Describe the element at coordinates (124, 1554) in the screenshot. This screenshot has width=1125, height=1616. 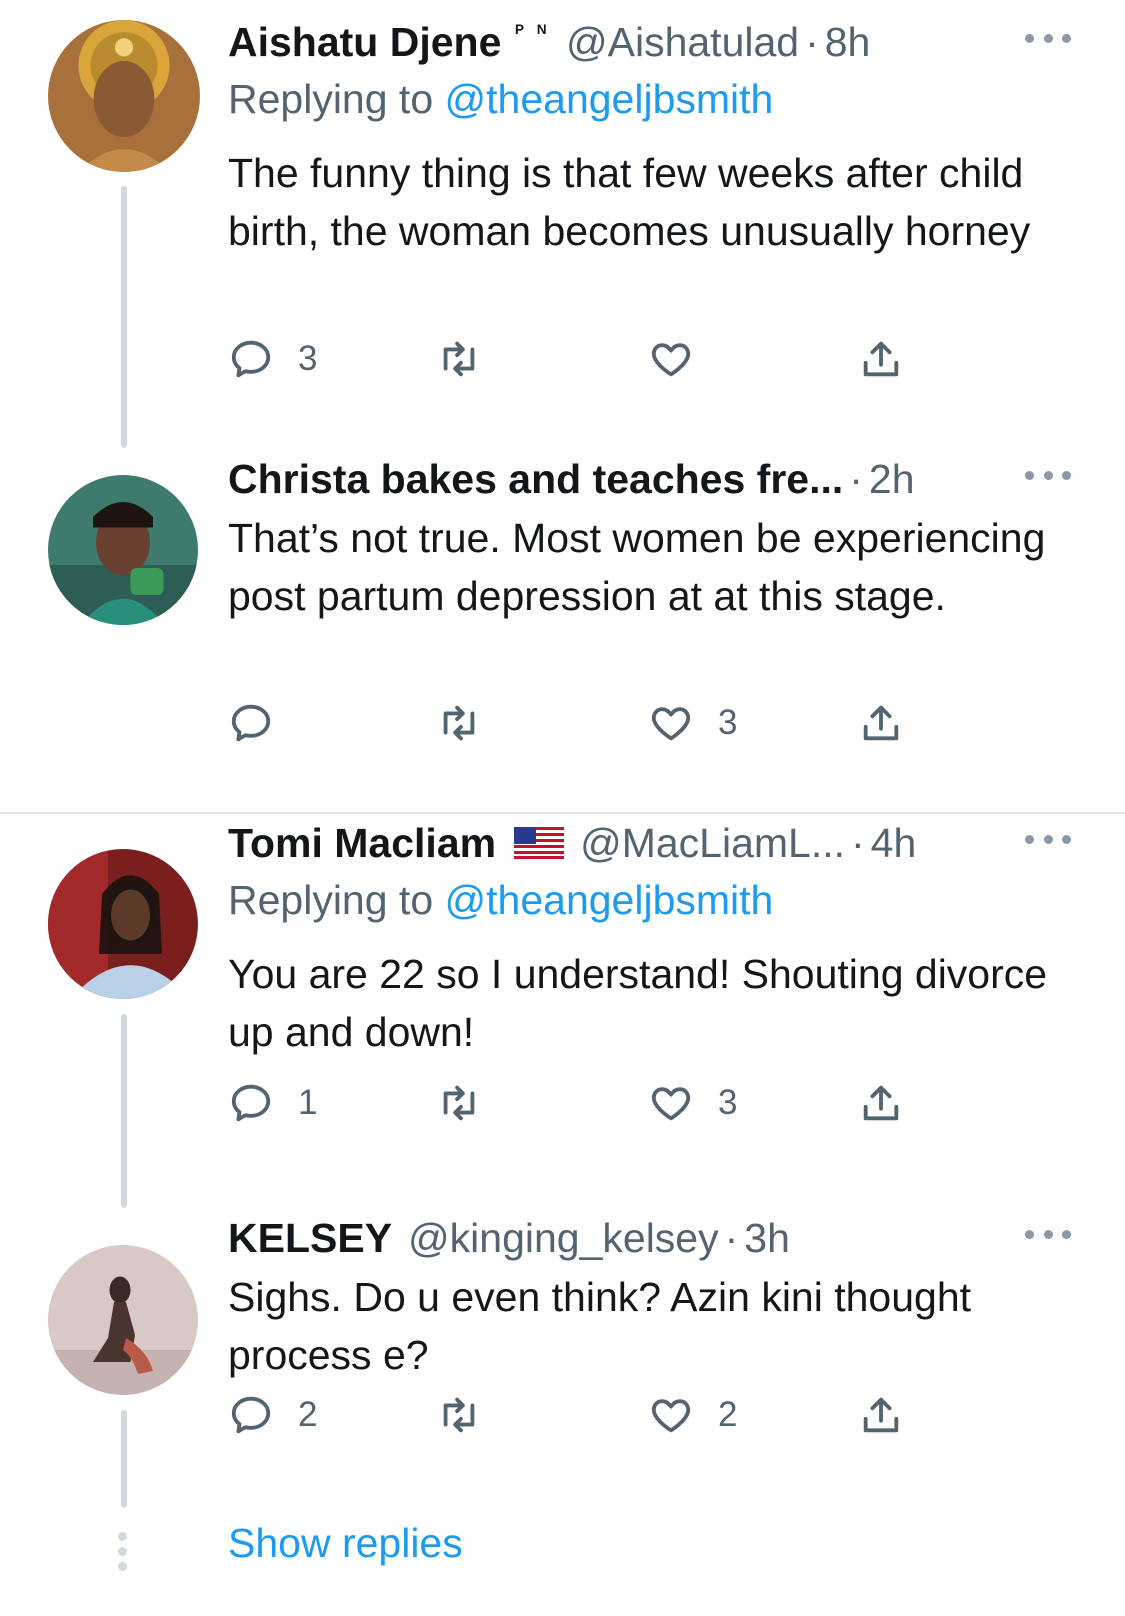
I see `more-replies-dots-icon` at that location.